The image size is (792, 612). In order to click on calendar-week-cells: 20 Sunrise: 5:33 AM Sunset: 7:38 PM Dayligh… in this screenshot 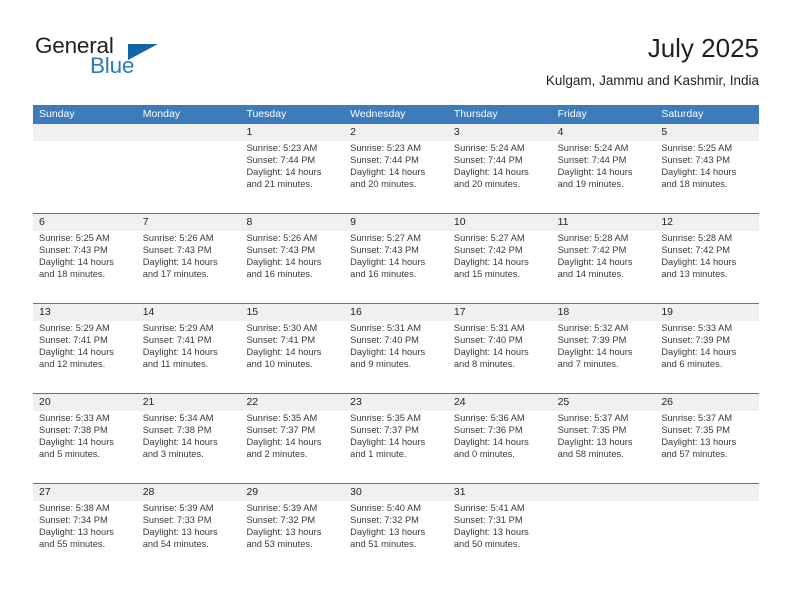, I will do `click(396, 438)`.